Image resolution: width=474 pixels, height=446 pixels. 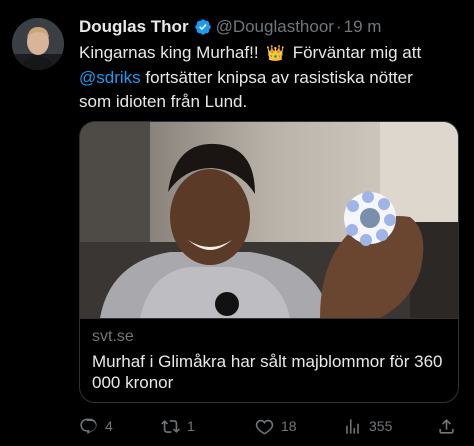 What do you see at coordinates (264, 427) in the screenshot?
I see `heart-icon` at bounding box center [264, 427].